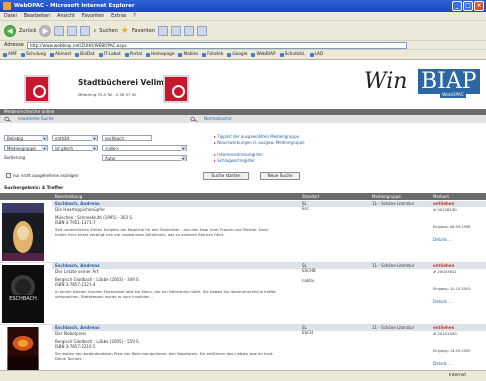  What do you see at coordinates (243, 31) in the screenshot?
I see `browser-toolbar: ◀ Zurück ▶ ⌕ Suchen ★ Favoriten` at bounding box center [243, 31].